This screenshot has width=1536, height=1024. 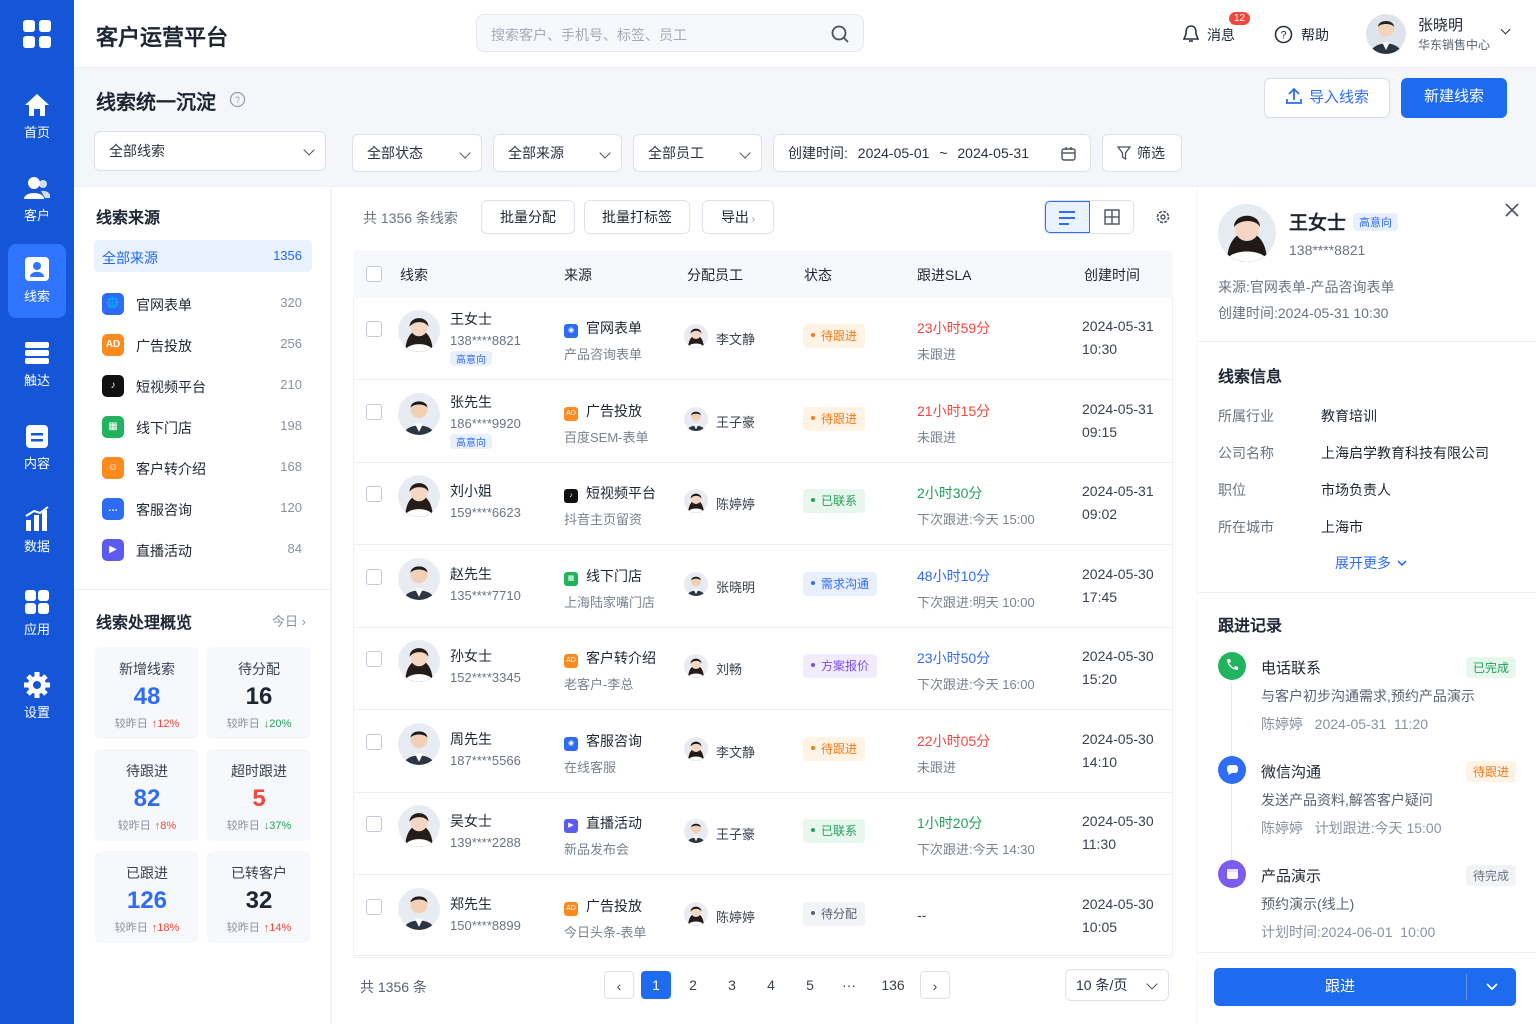 What do you see at coordinates (485, 913) in the screenshot?
I see `lead-cell: 郑先生 150****8899` at bounding box center [485, 913].